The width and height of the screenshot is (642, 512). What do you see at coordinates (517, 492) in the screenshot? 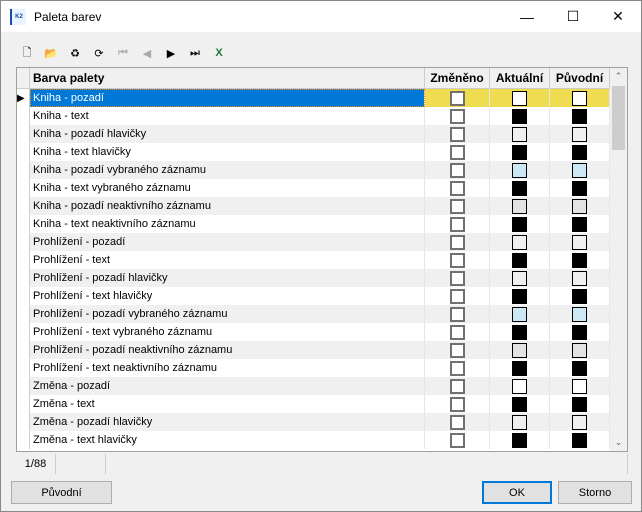
I see `ok-button: OK` at bounding box center [517, 492].